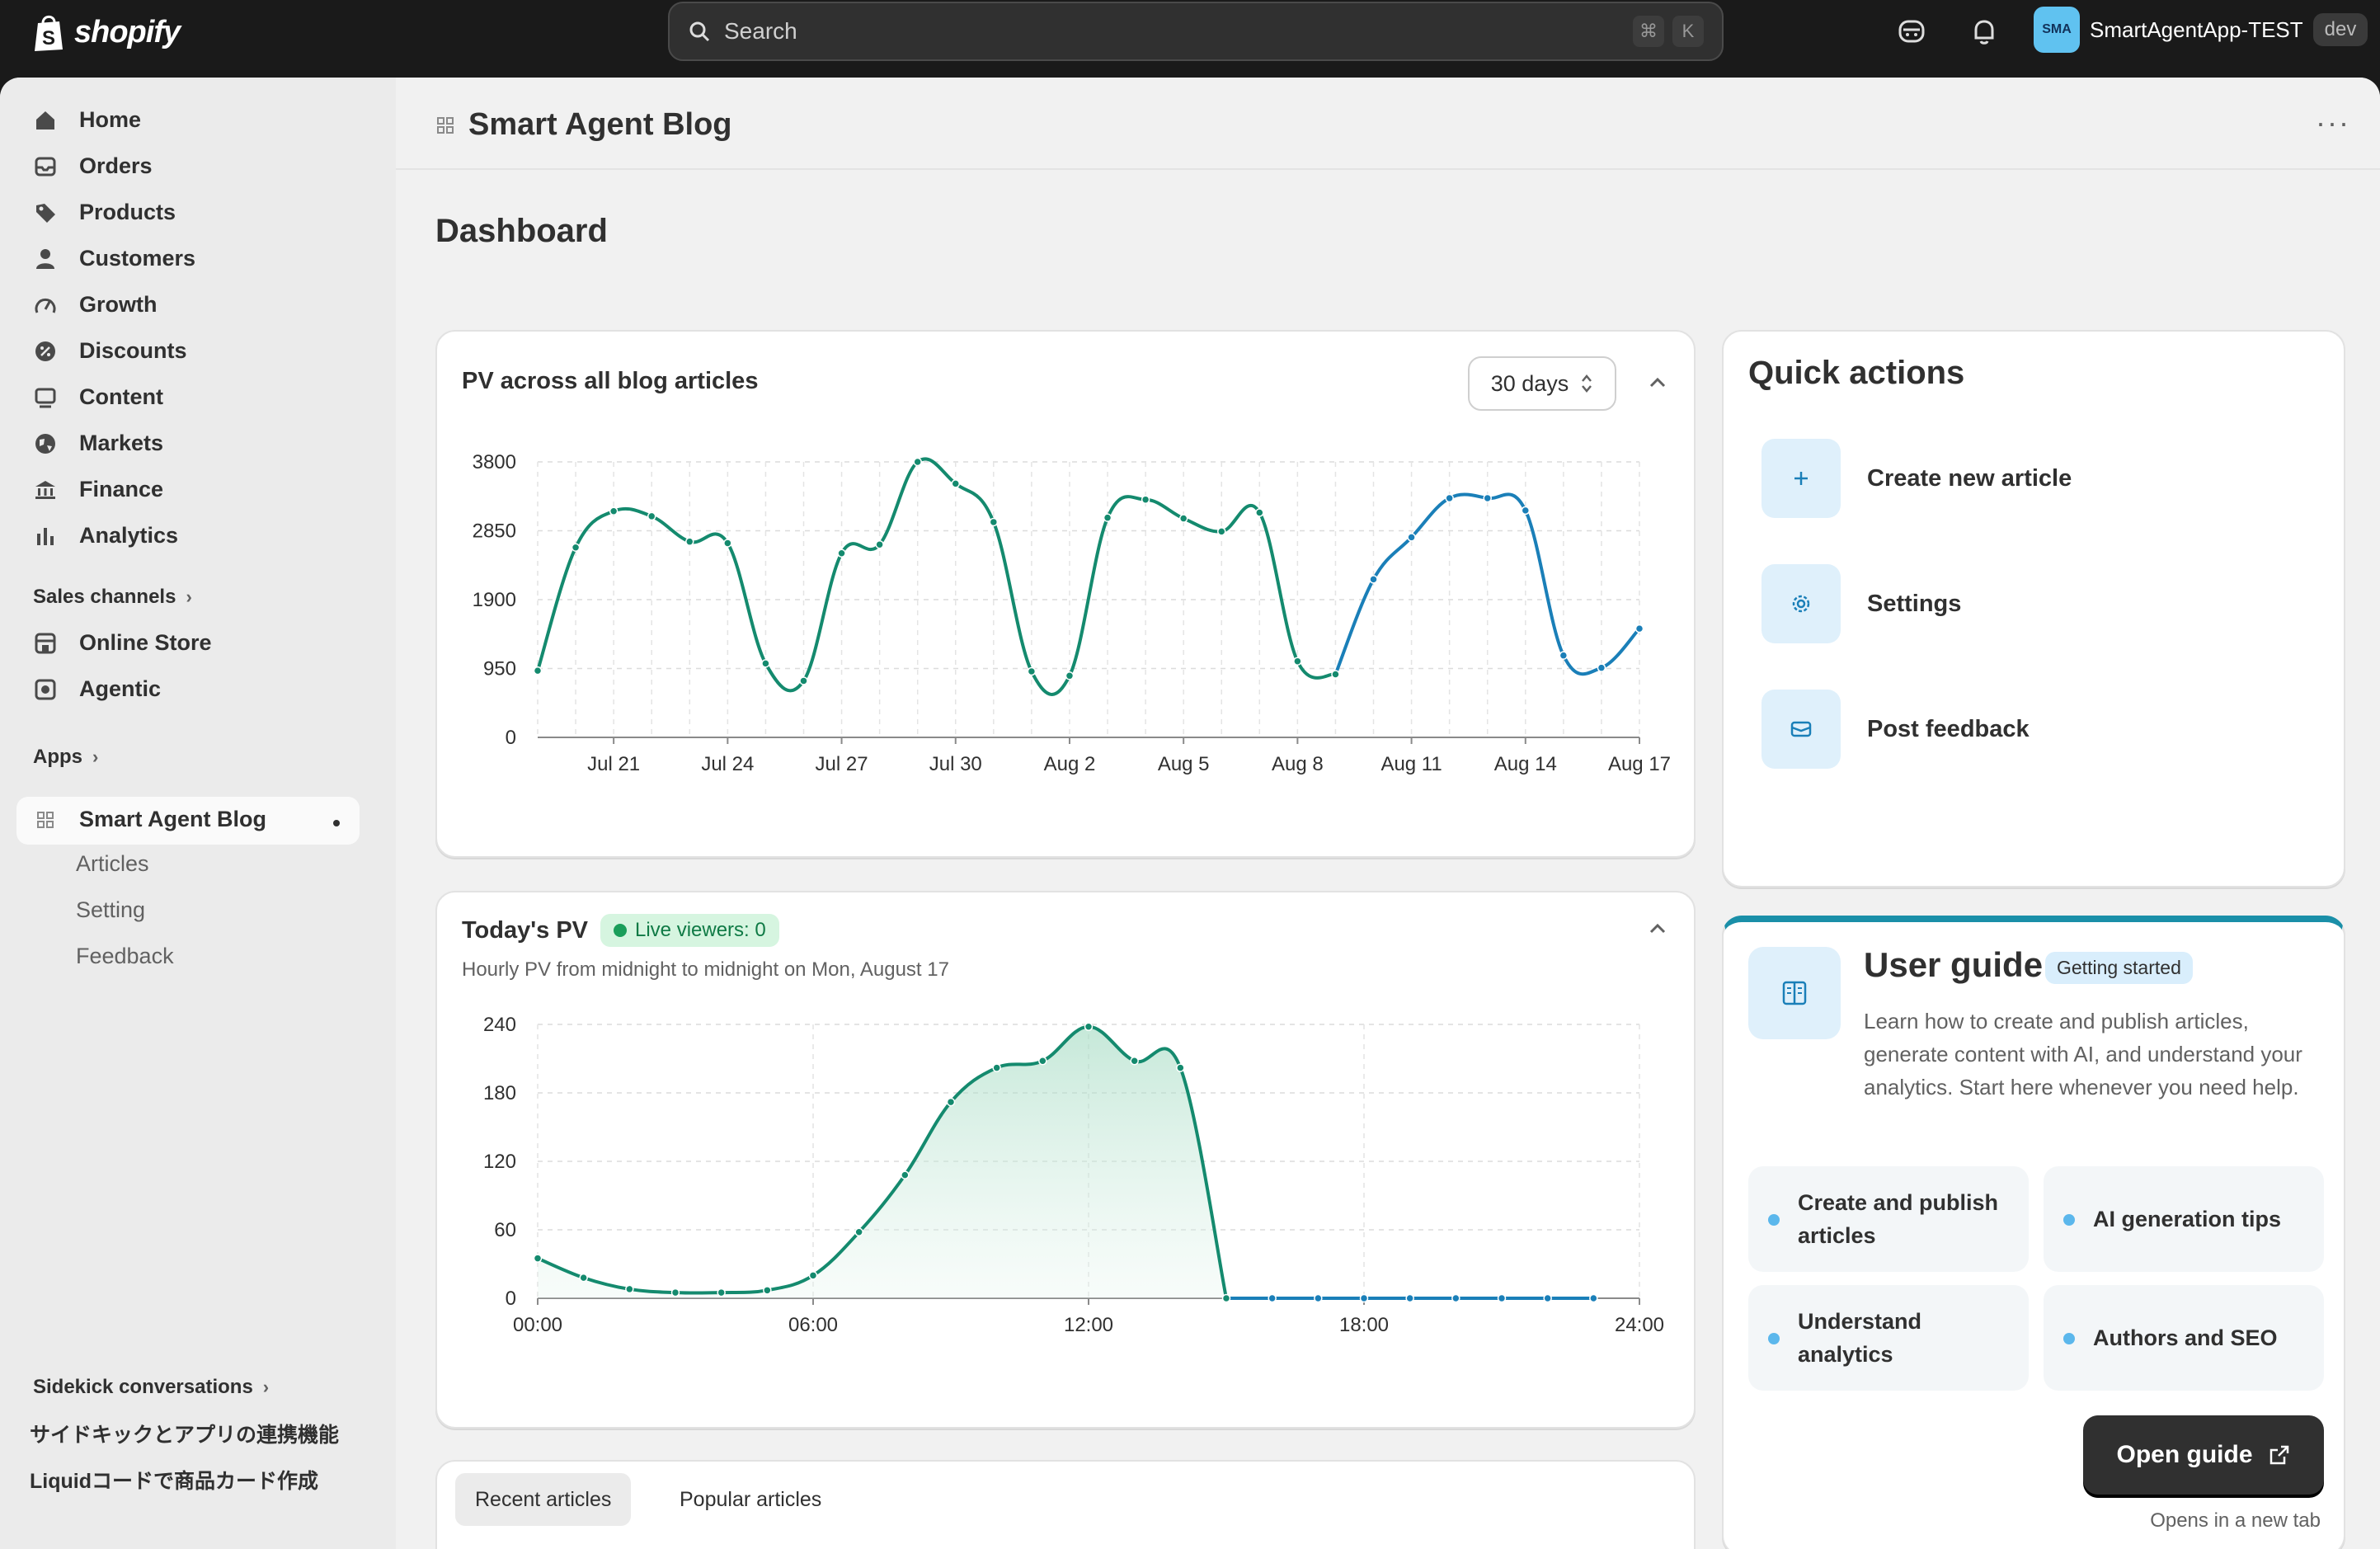  I want to click on y-tick-label: 120, so click(499, 1162).